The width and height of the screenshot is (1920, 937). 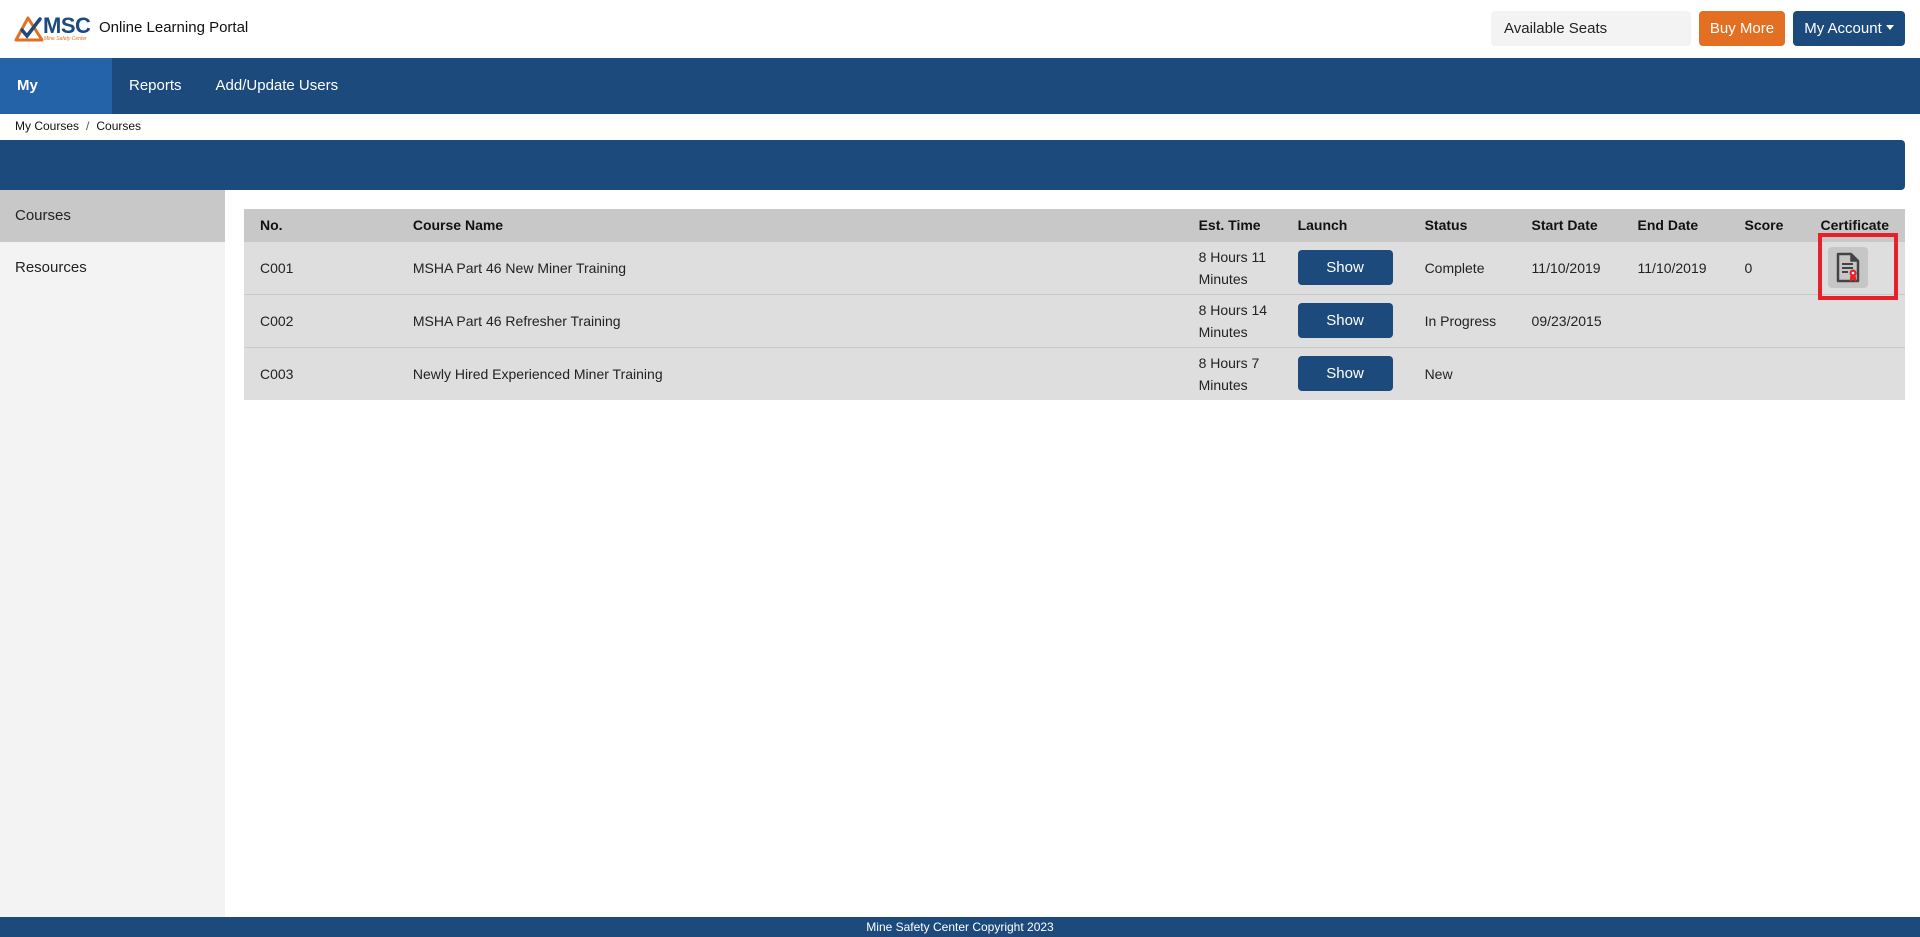 I want to click on buy-more-button: Buy More, so click(x=1742, y=28).